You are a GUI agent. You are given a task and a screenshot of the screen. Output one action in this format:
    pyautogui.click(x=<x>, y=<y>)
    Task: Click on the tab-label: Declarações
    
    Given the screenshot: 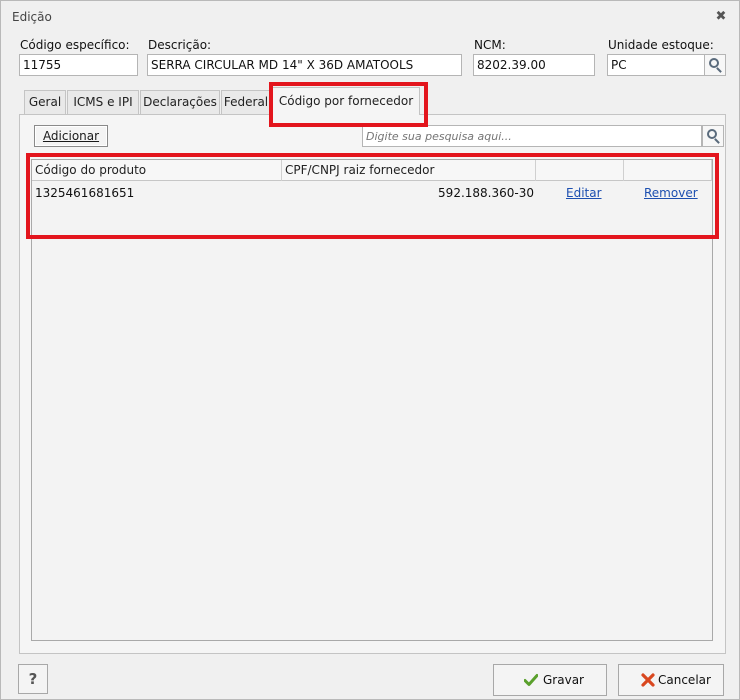 What is the action you would take?
    pyautogui.click(x=180, y=102)
    